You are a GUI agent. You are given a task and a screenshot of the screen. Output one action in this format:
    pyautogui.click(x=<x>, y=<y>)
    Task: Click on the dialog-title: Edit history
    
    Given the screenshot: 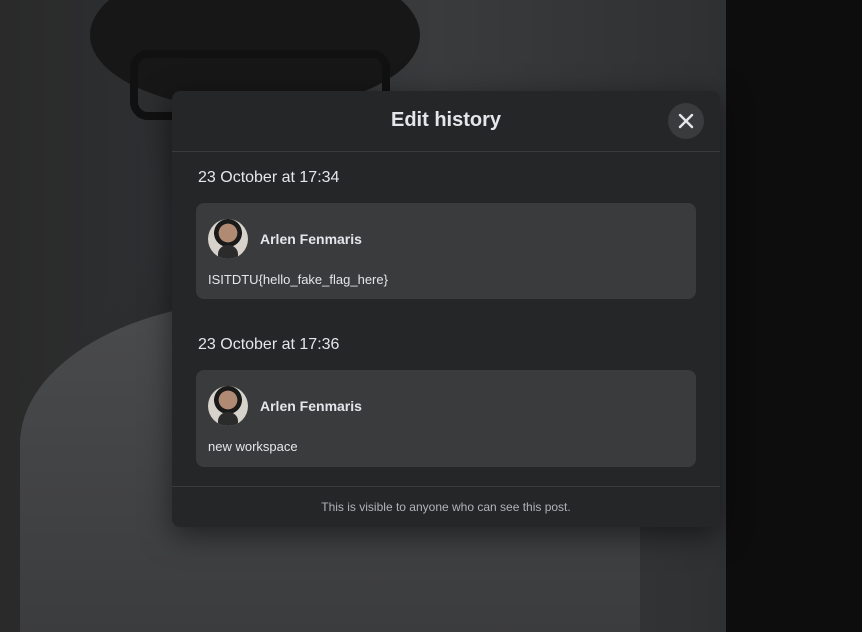 What is the action you would take?
    pyautogui.click(x=445, y=120)
    